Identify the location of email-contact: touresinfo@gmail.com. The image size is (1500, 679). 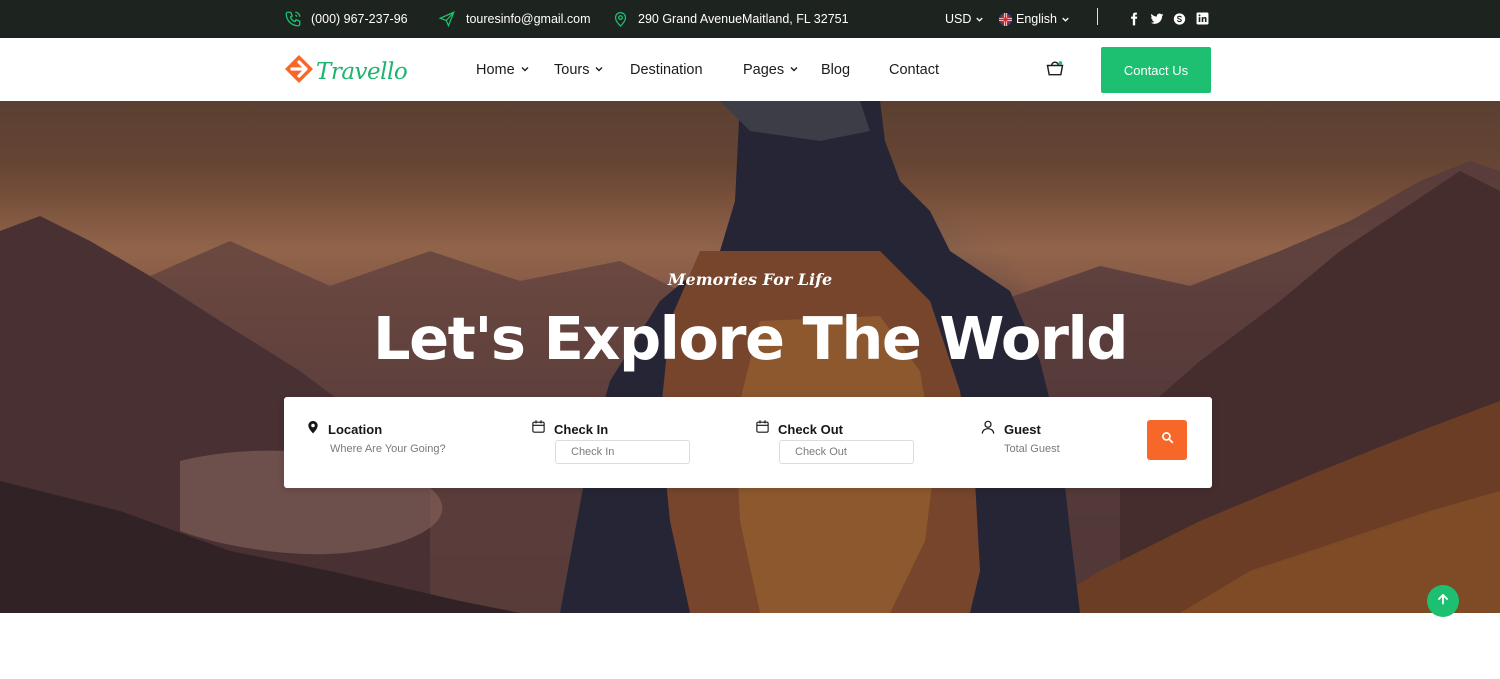
(514, 19).